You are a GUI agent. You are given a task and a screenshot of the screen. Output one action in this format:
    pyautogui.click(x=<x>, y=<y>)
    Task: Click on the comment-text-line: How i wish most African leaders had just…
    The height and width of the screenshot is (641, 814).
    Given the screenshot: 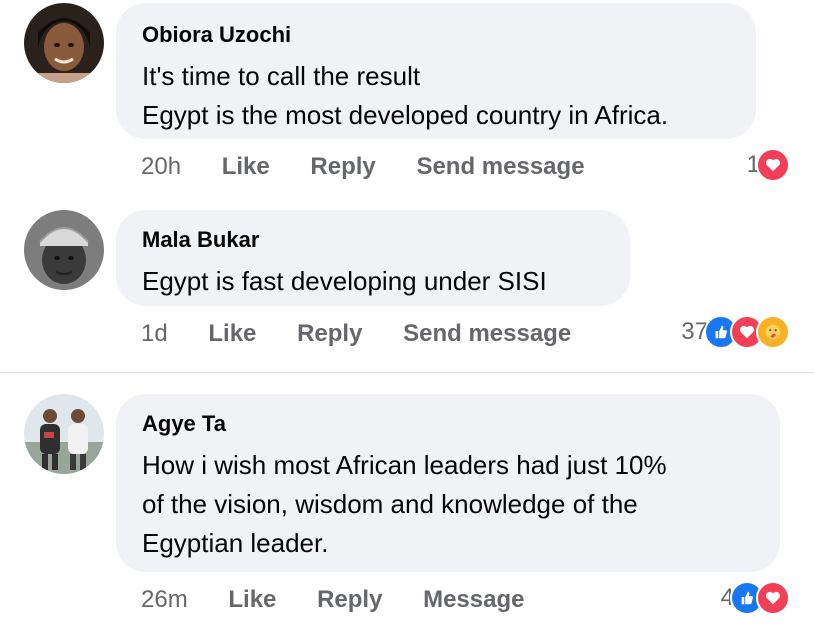 What is the action you would take?
    pyautogui.click(x=404, y=465)
    